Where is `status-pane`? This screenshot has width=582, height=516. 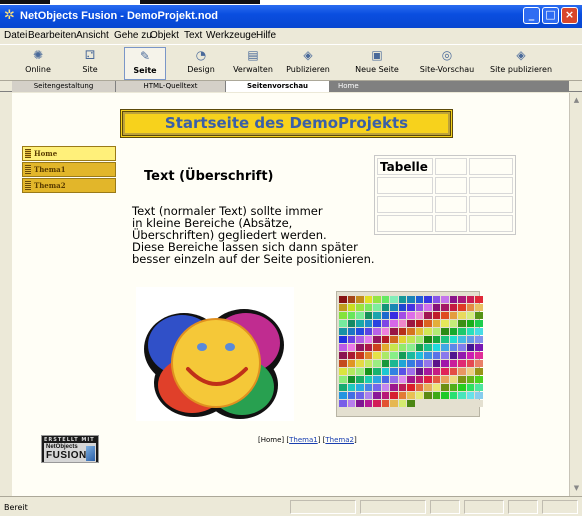
status-pane is located at coordinates (445, 507).